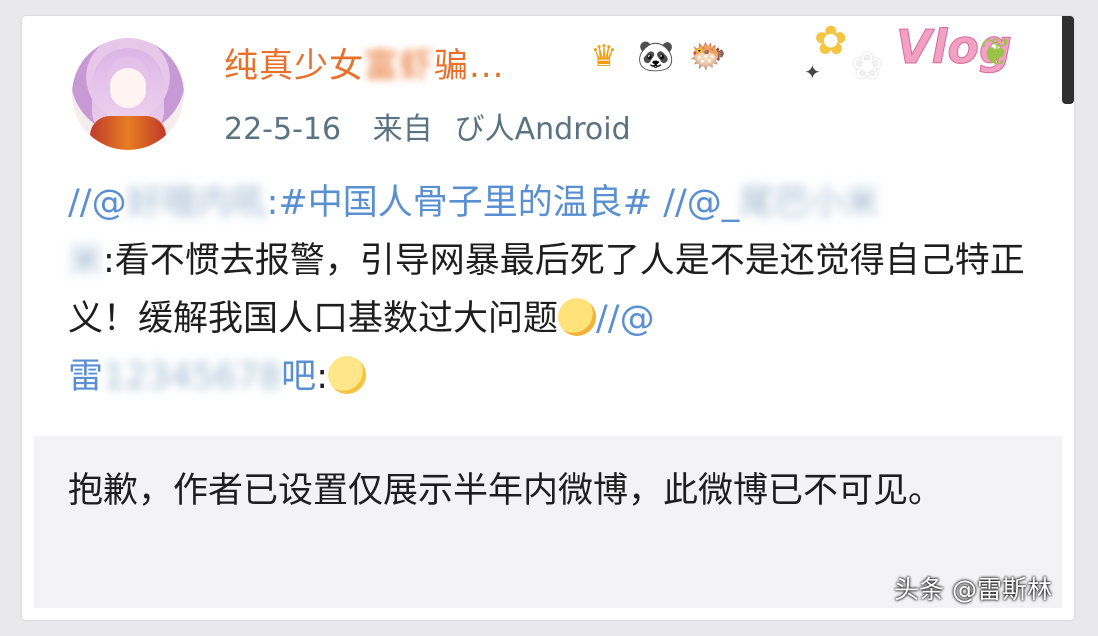 The width and height of the screenshot is (1098, 636). Describe the element at coordinates (86, 261) in the screenshot. I see `mention-2-continuation: 米` at that location.